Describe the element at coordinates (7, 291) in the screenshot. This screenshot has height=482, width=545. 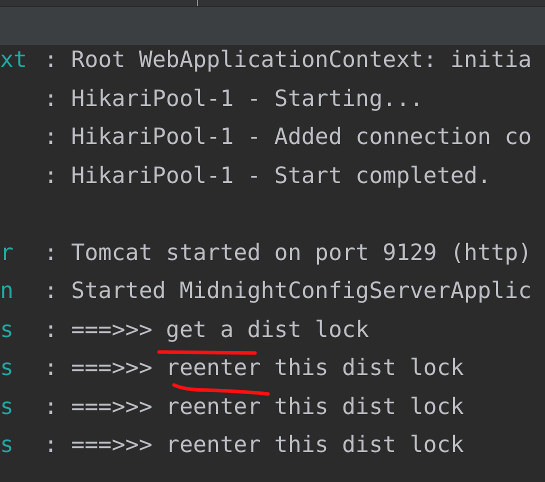
I see `log-source: n` at that location.